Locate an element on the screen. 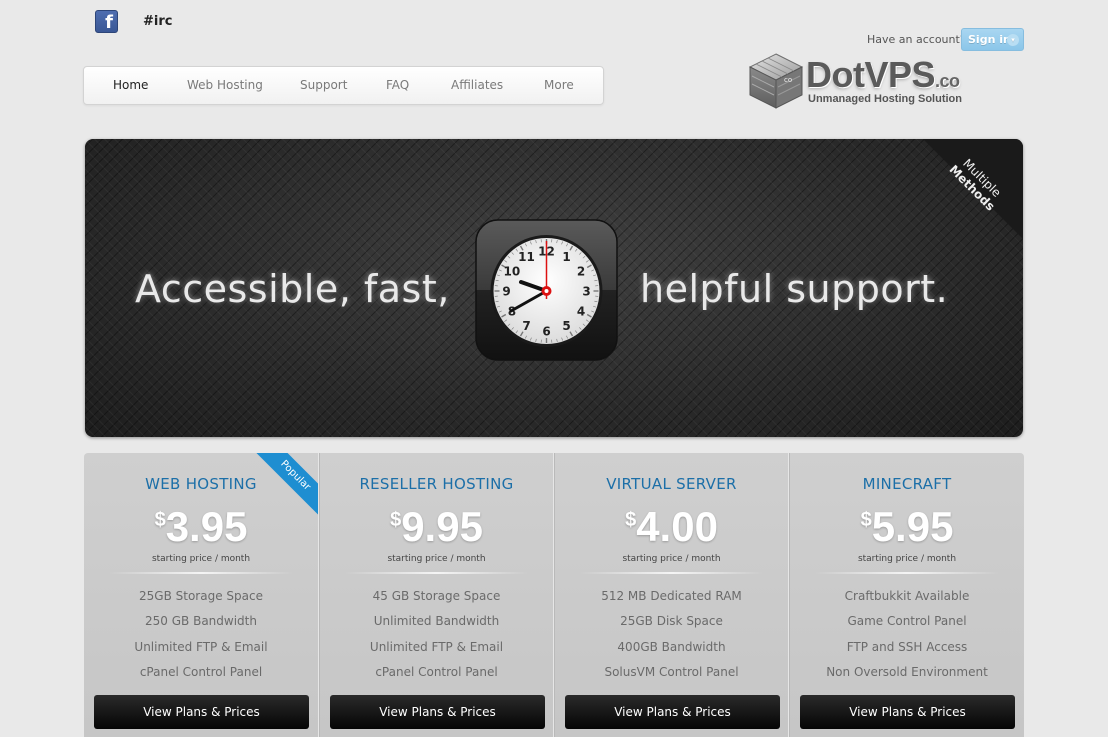 The width and height of the screenshot is (1108, 737). nav-item-home: Home is located at coordinates (130, 85).